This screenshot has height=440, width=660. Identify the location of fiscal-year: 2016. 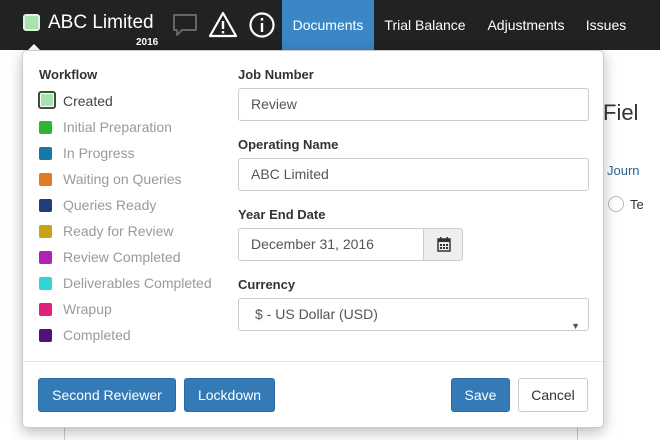
(147, 42).